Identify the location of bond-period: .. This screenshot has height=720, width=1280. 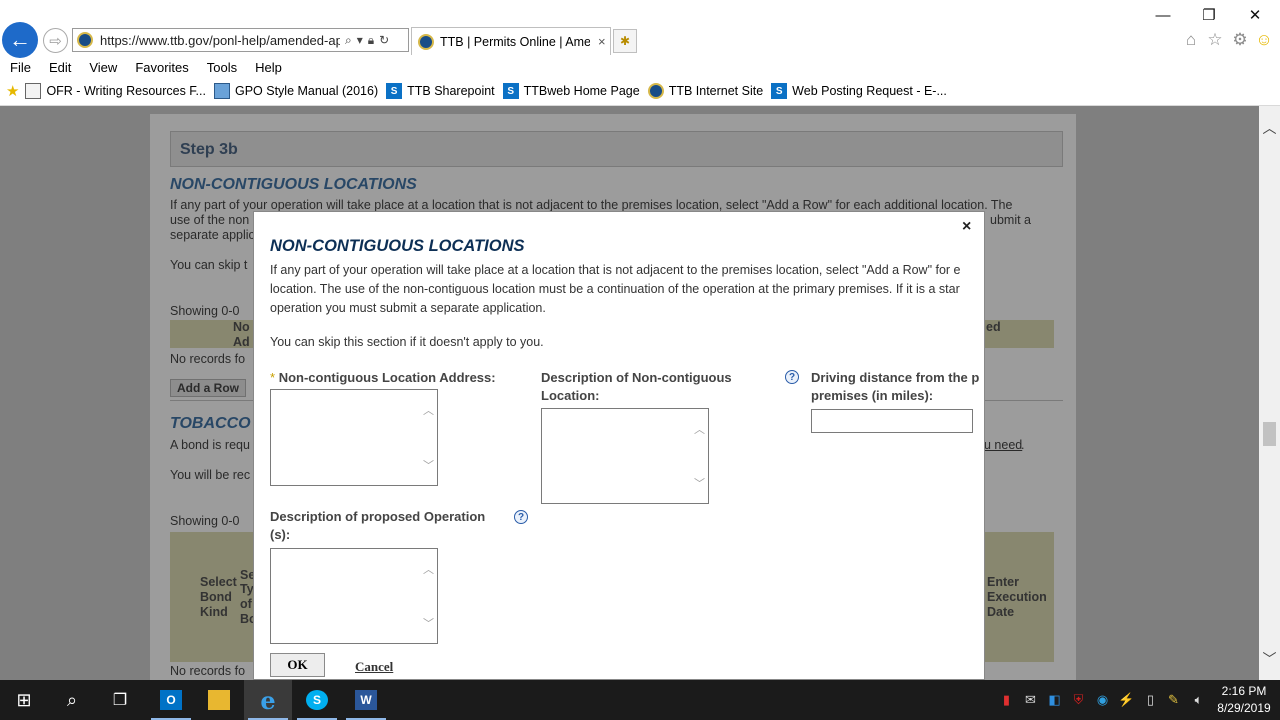
(1023, 445).